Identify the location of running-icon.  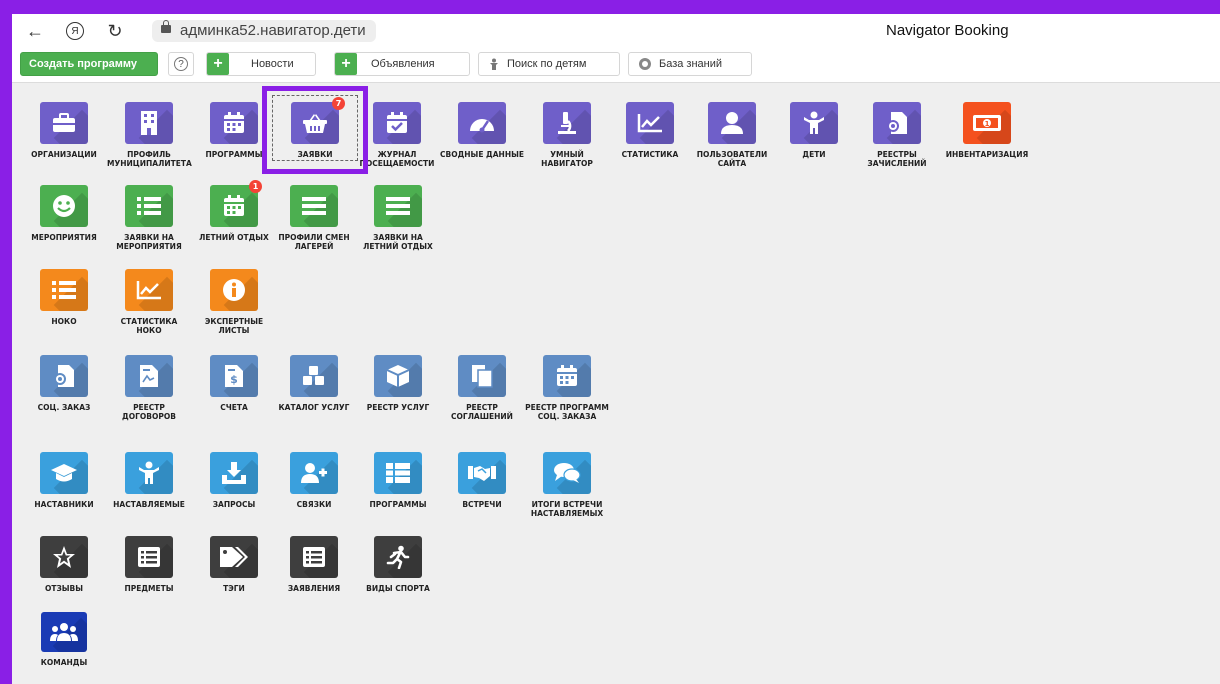
(398, 557).